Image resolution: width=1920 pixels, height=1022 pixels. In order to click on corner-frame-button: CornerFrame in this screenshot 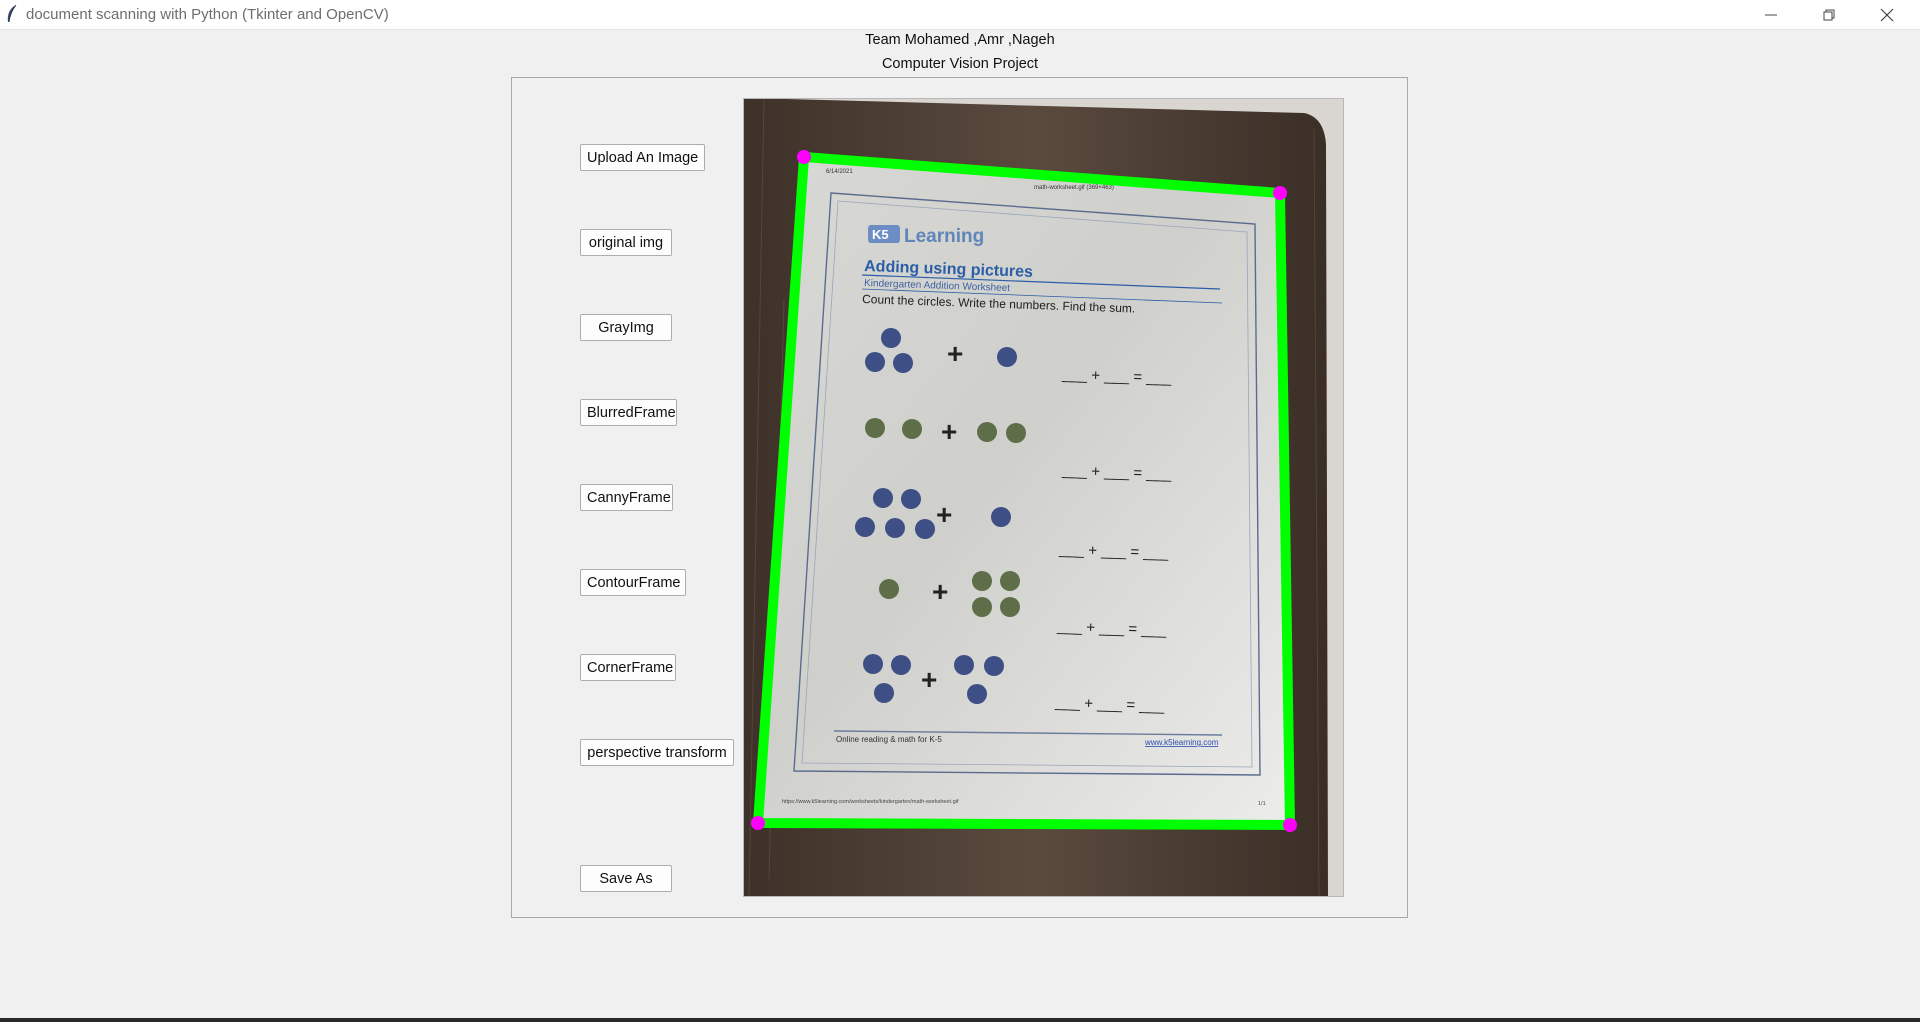, I will do `click(628, 667)`.